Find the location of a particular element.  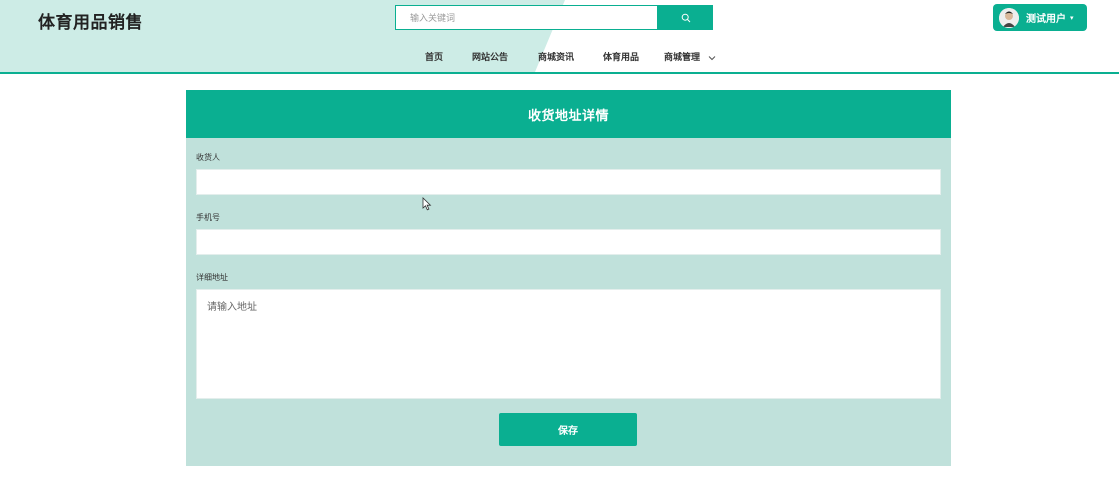

user-name: 测试用户 is located at coordinates (1046, 19).